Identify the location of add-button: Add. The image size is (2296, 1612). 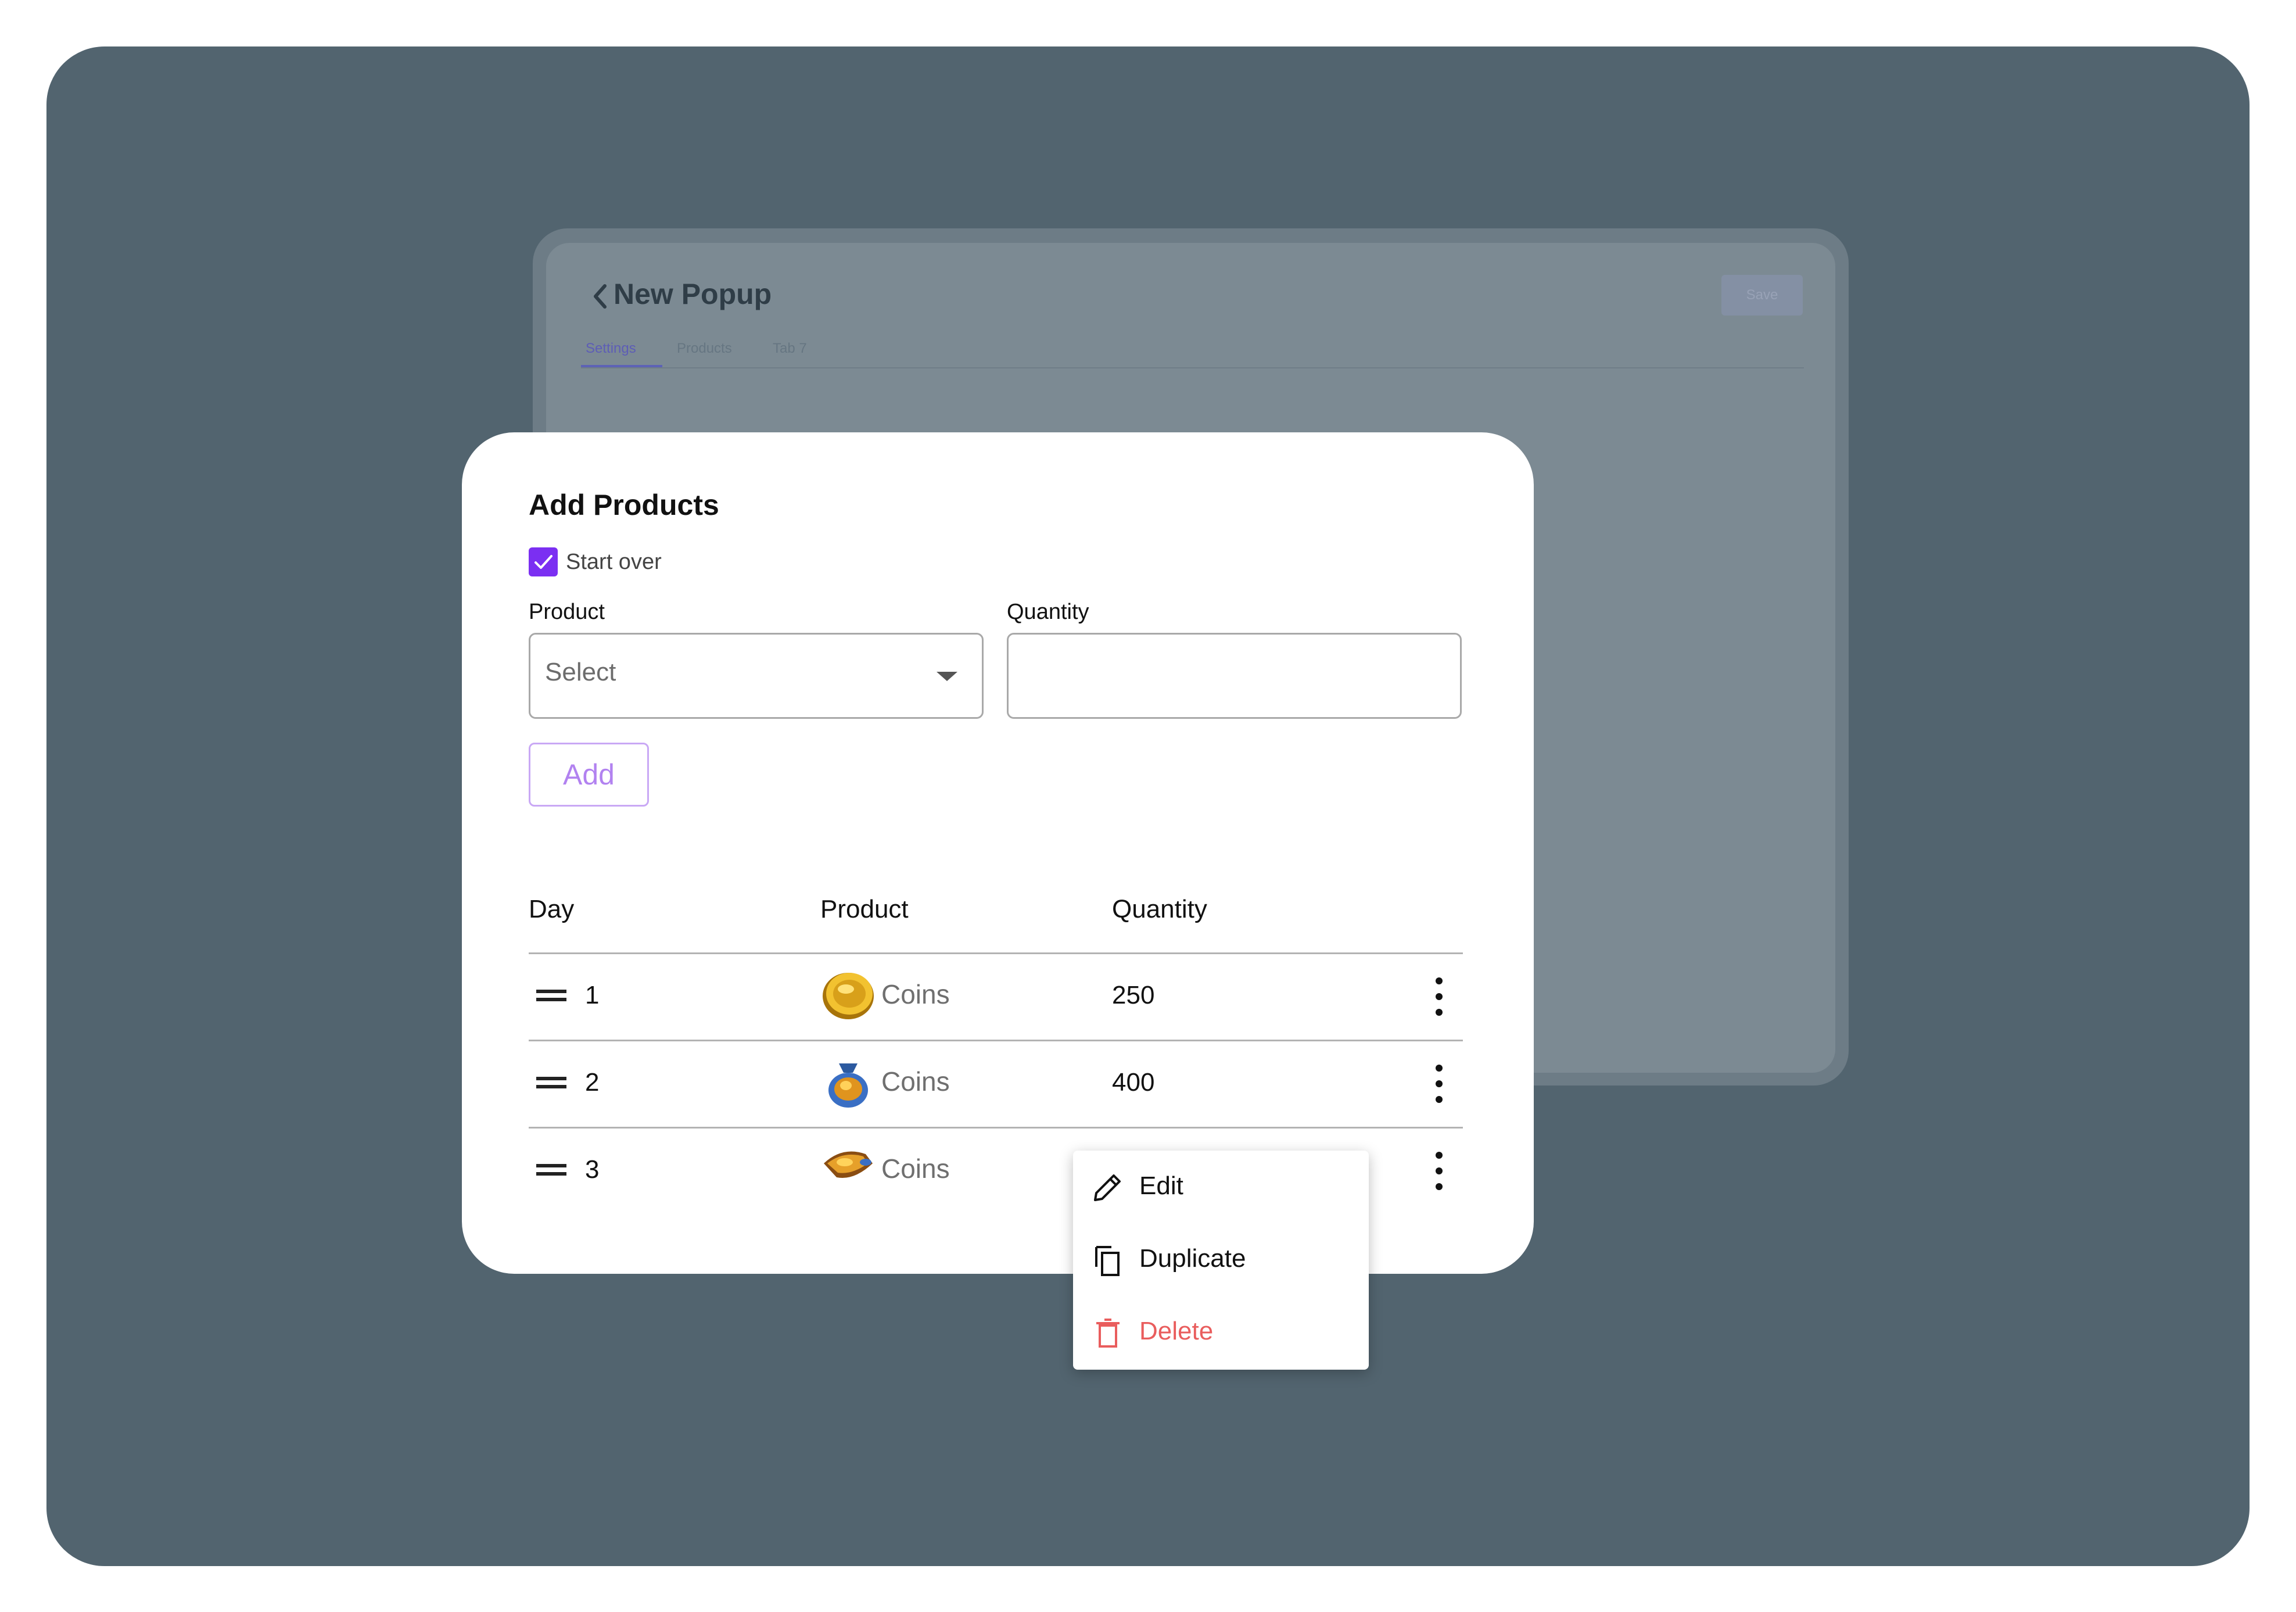
(589, 775).